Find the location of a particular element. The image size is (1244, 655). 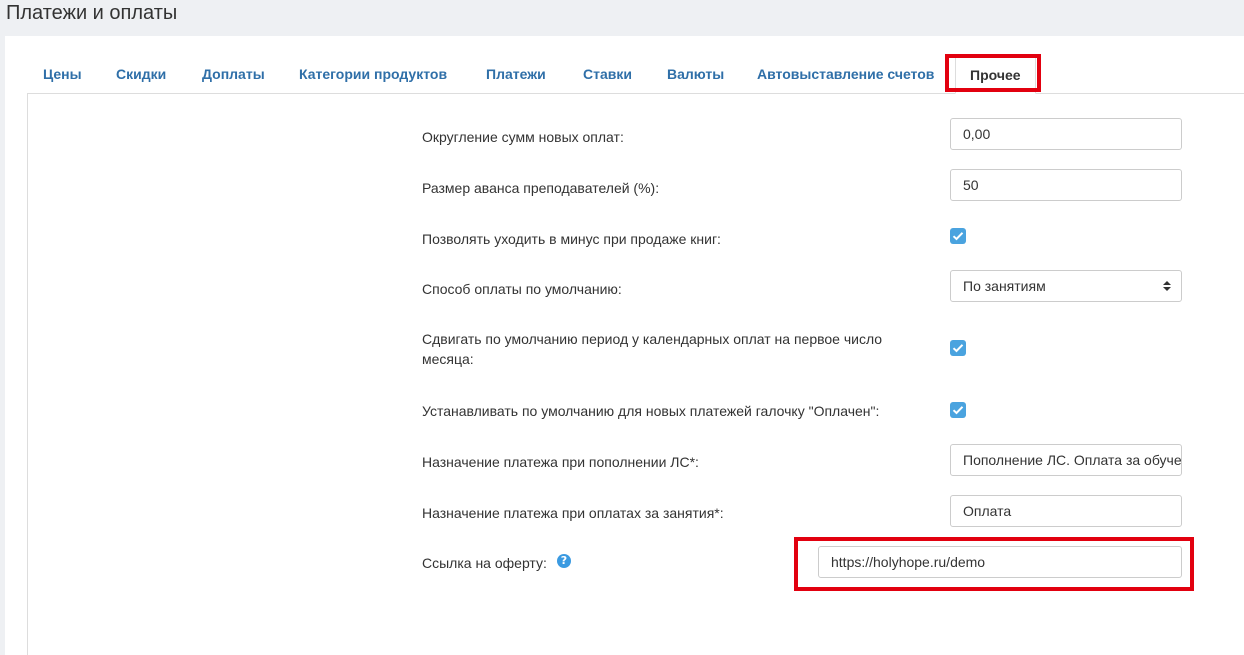

rounding-label: Округление сумм новых оплат: is located at coordinates (523, 137).